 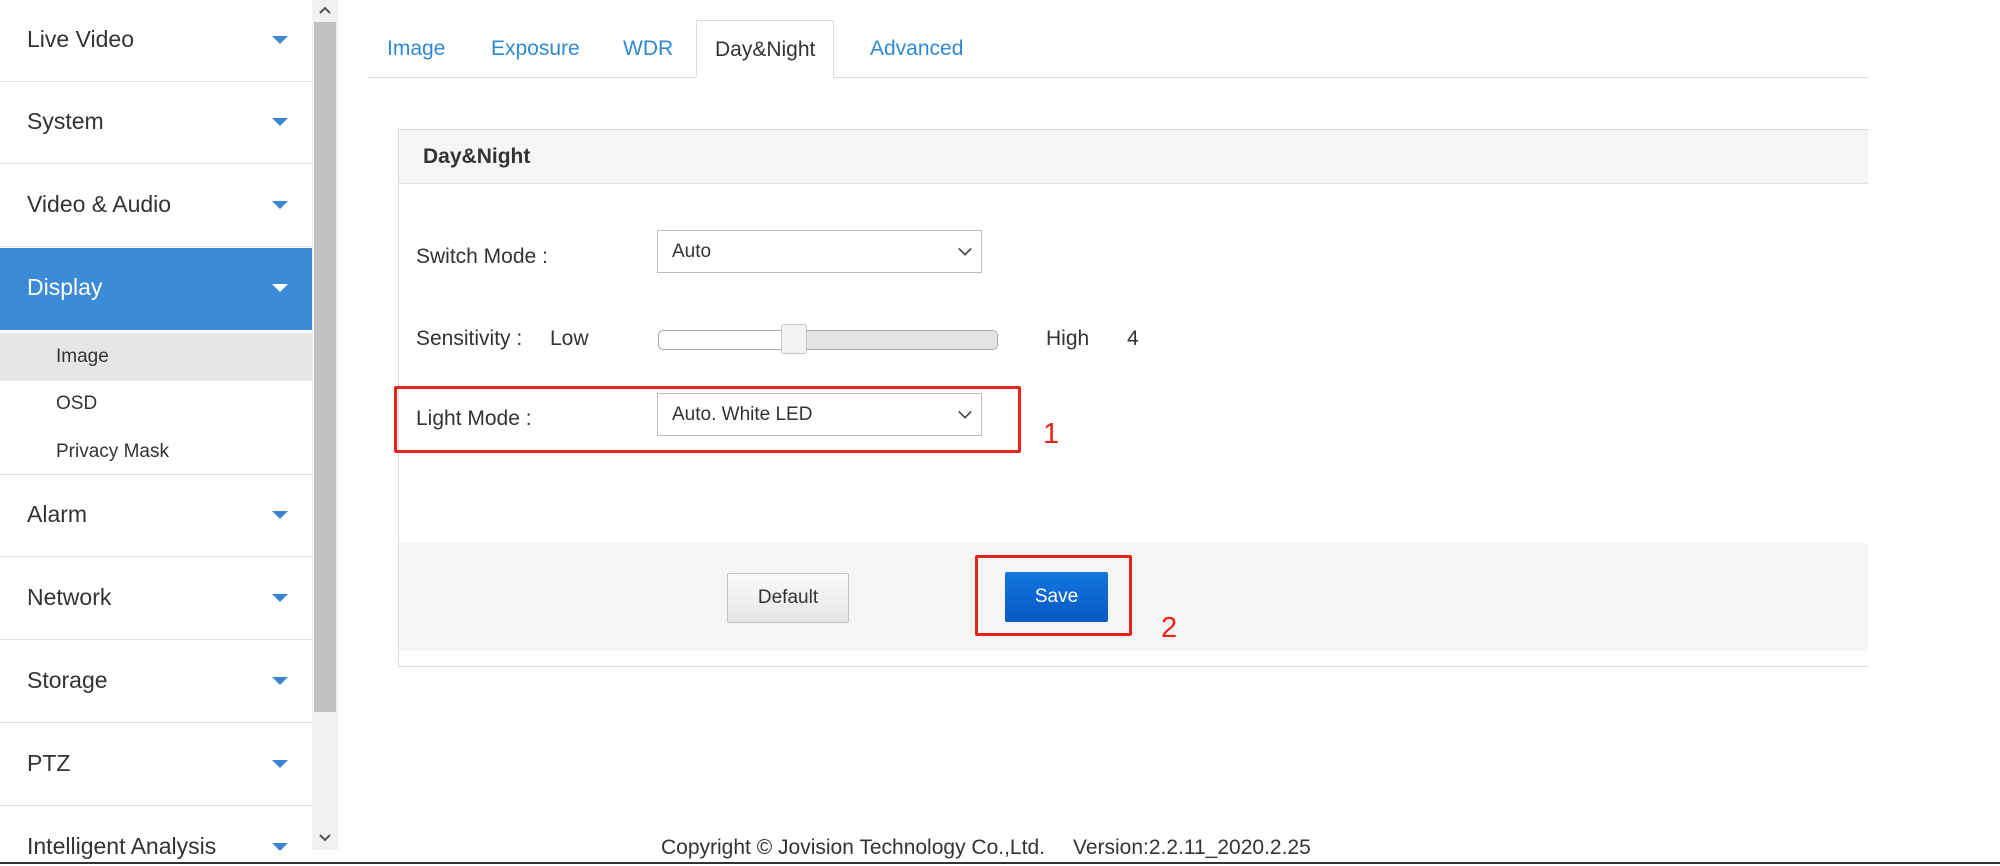 I want to click on tab-advanced: Advanced, so click(x=916, y=48).